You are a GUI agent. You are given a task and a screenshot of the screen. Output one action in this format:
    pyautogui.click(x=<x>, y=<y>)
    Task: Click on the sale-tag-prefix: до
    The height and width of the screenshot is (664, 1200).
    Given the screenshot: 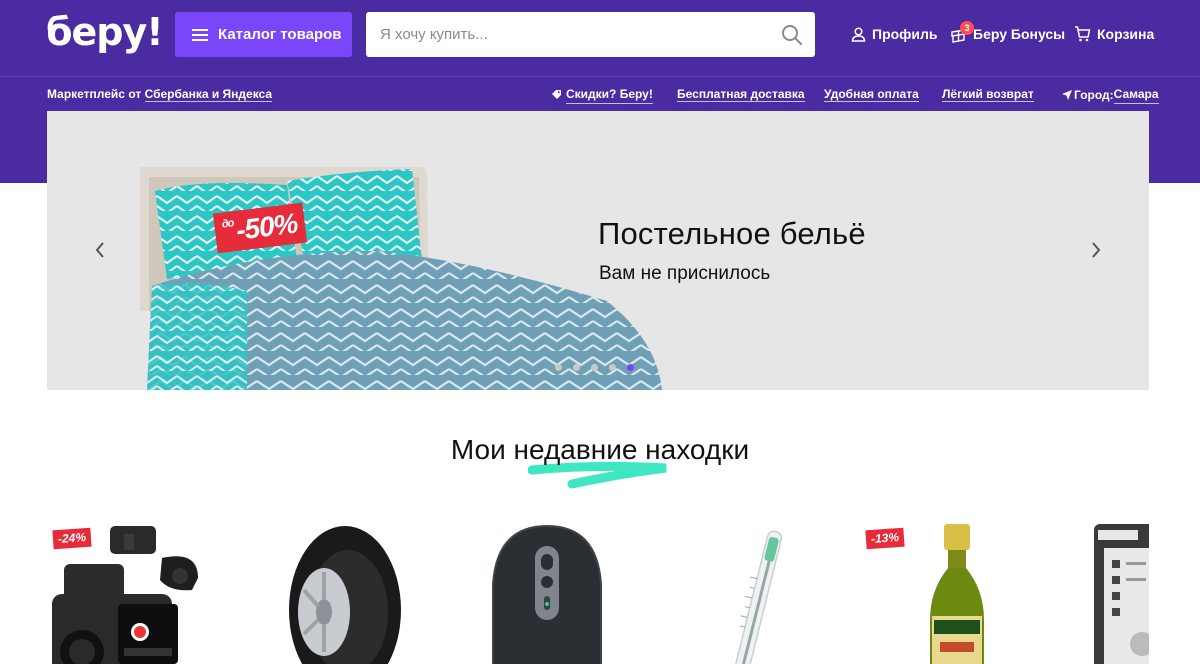 What is the action you would take?
    pyautogui.click(x=228, y=224)
    